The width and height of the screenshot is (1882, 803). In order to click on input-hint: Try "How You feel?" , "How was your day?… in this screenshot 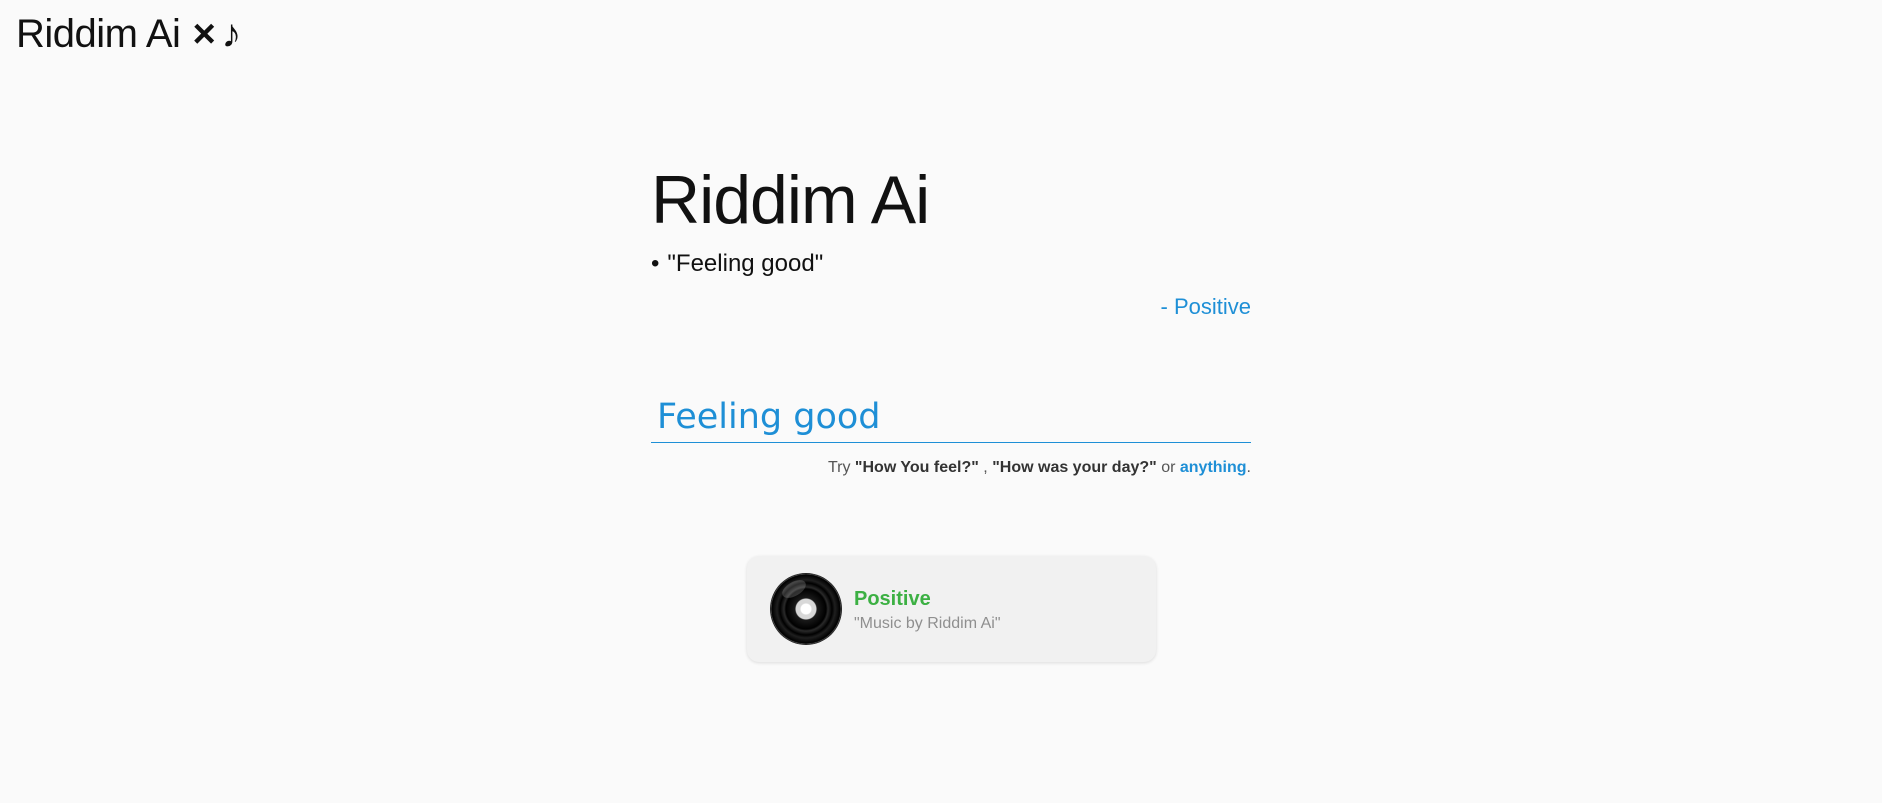, I will do `click(951, 468)`.